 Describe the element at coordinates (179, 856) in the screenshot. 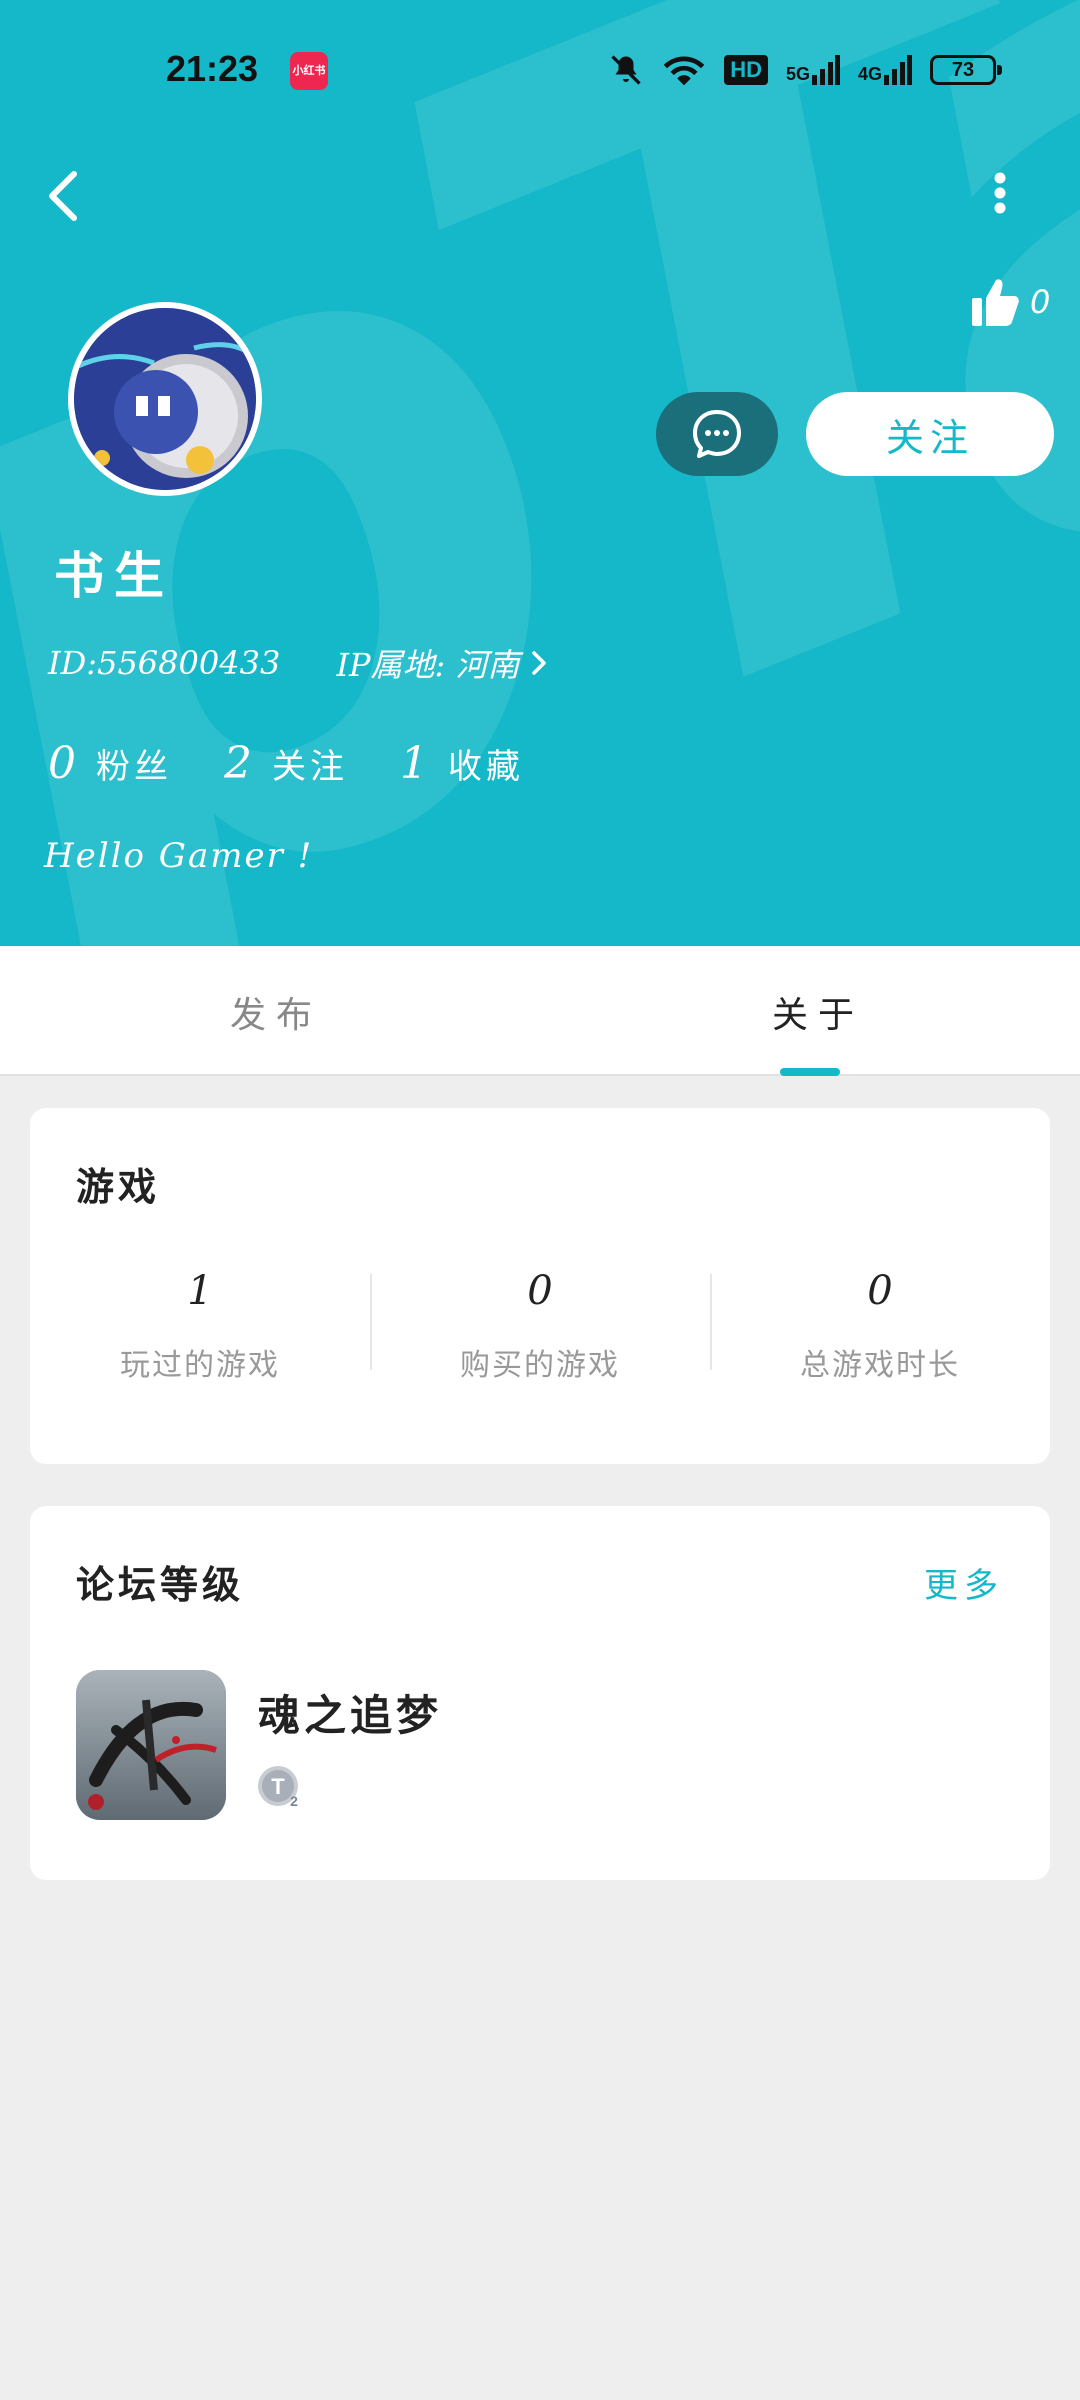

I see `profile-bio: Hello Gamer !` at that location.